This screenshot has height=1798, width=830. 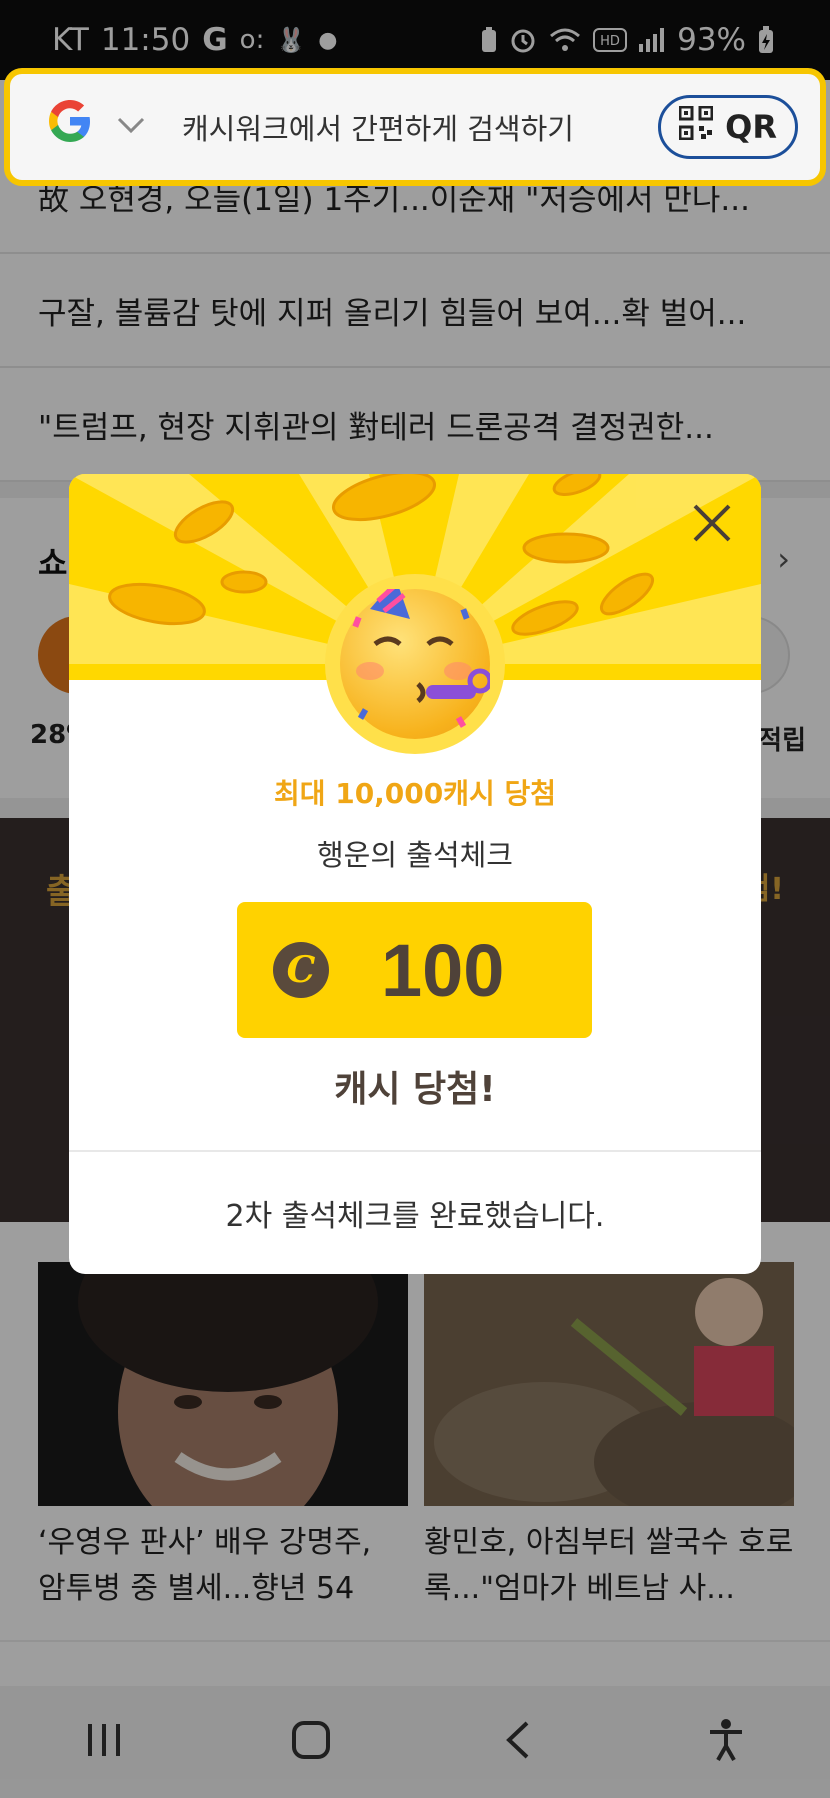 What do you see at coordinates (120, 127) in the screenshot?
I see `chevron-down-icon` at bounding box center [120, 127].